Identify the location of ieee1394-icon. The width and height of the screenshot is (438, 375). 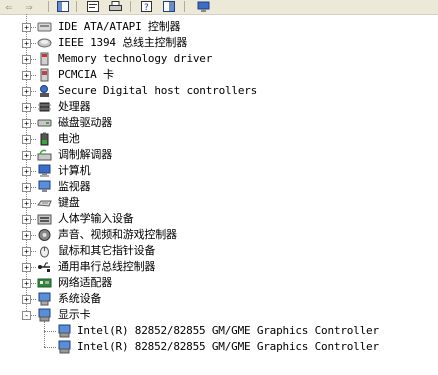
(44, 43).